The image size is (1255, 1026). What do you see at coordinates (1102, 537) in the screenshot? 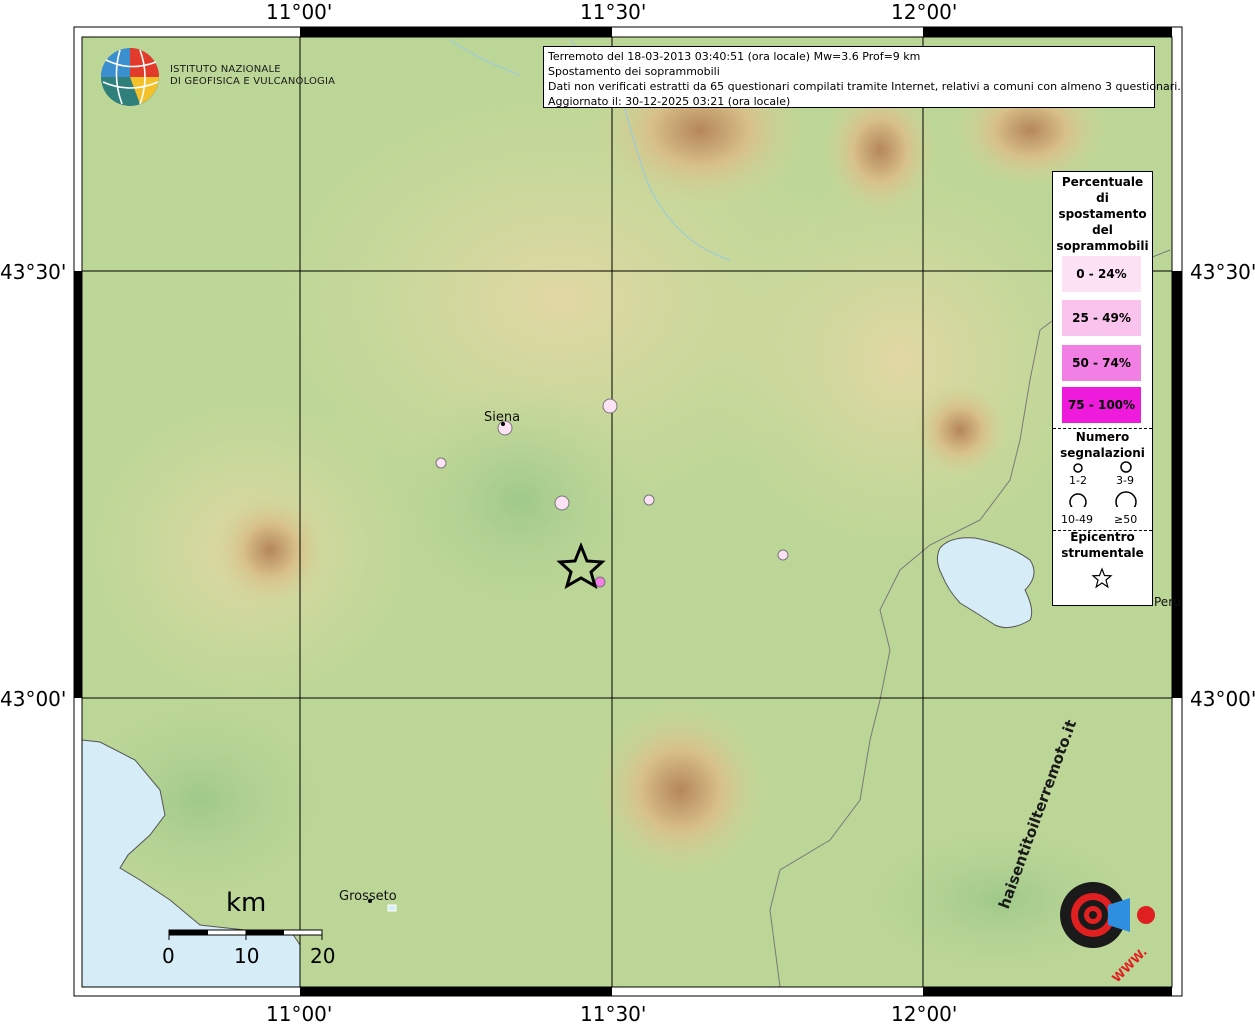
I see `legend-epi-title-1: Epicentro` at bounding box center [1102, 537].